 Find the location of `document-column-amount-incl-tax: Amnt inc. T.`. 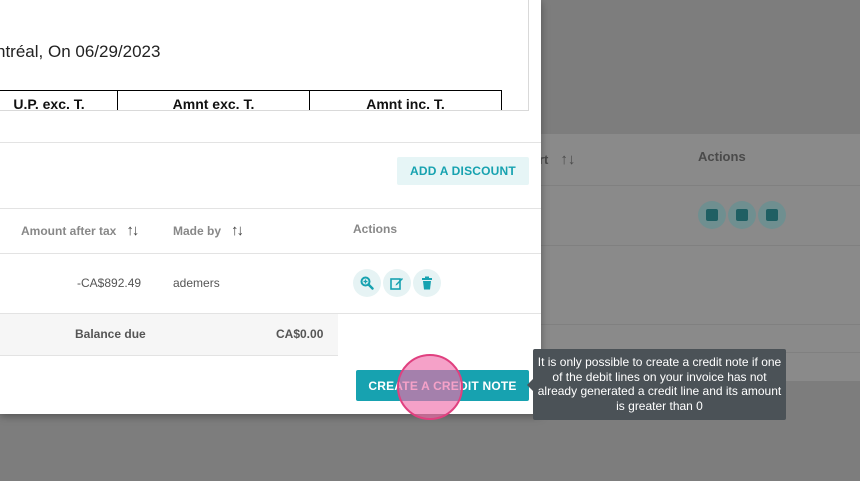

document-column-amount-incl-tax: Amnt inc. T. is located at coordinates (405, 103).